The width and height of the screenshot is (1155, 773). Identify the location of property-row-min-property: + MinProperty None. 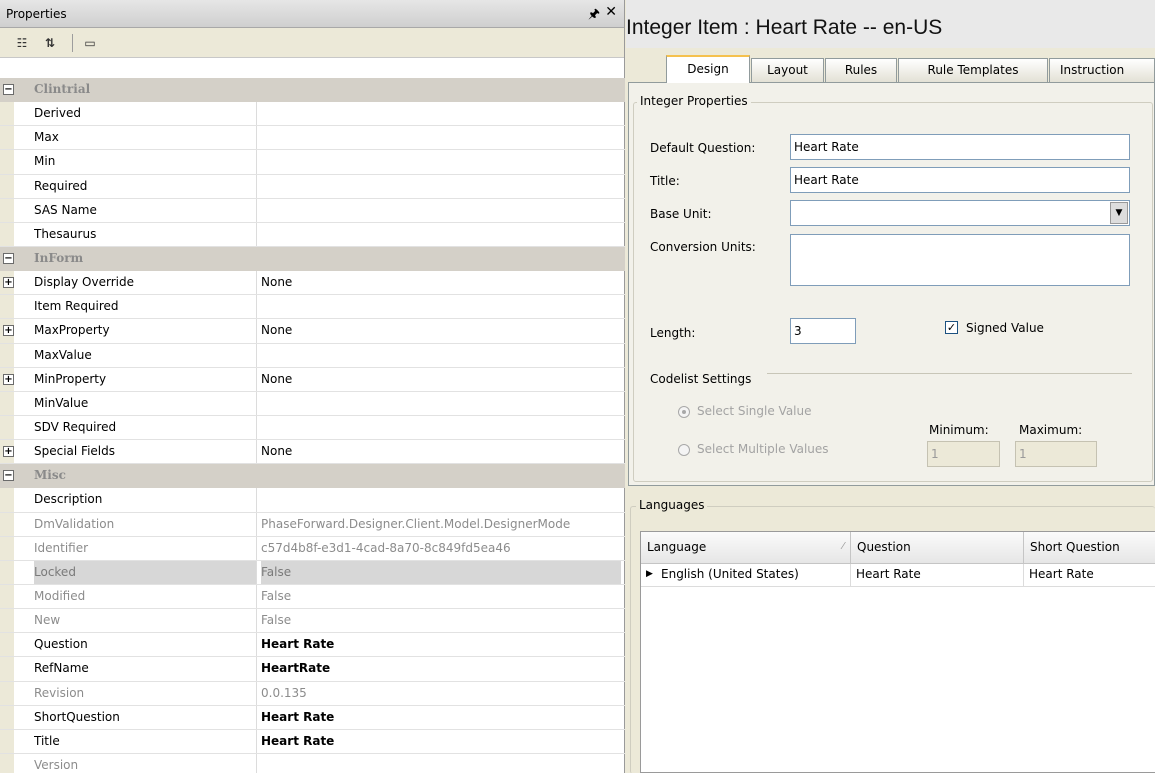
(312, 379).